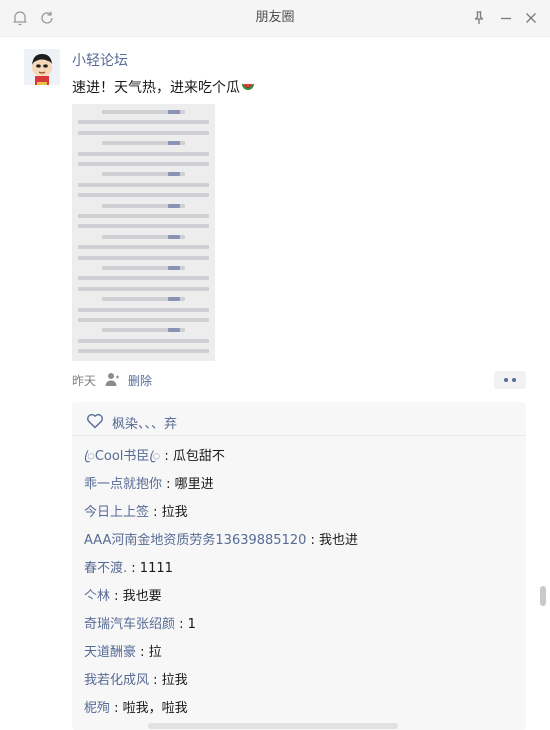 Image resolution: width=550 pixels, height=730 pixels. I want to click on avatar, so click(42, 67).